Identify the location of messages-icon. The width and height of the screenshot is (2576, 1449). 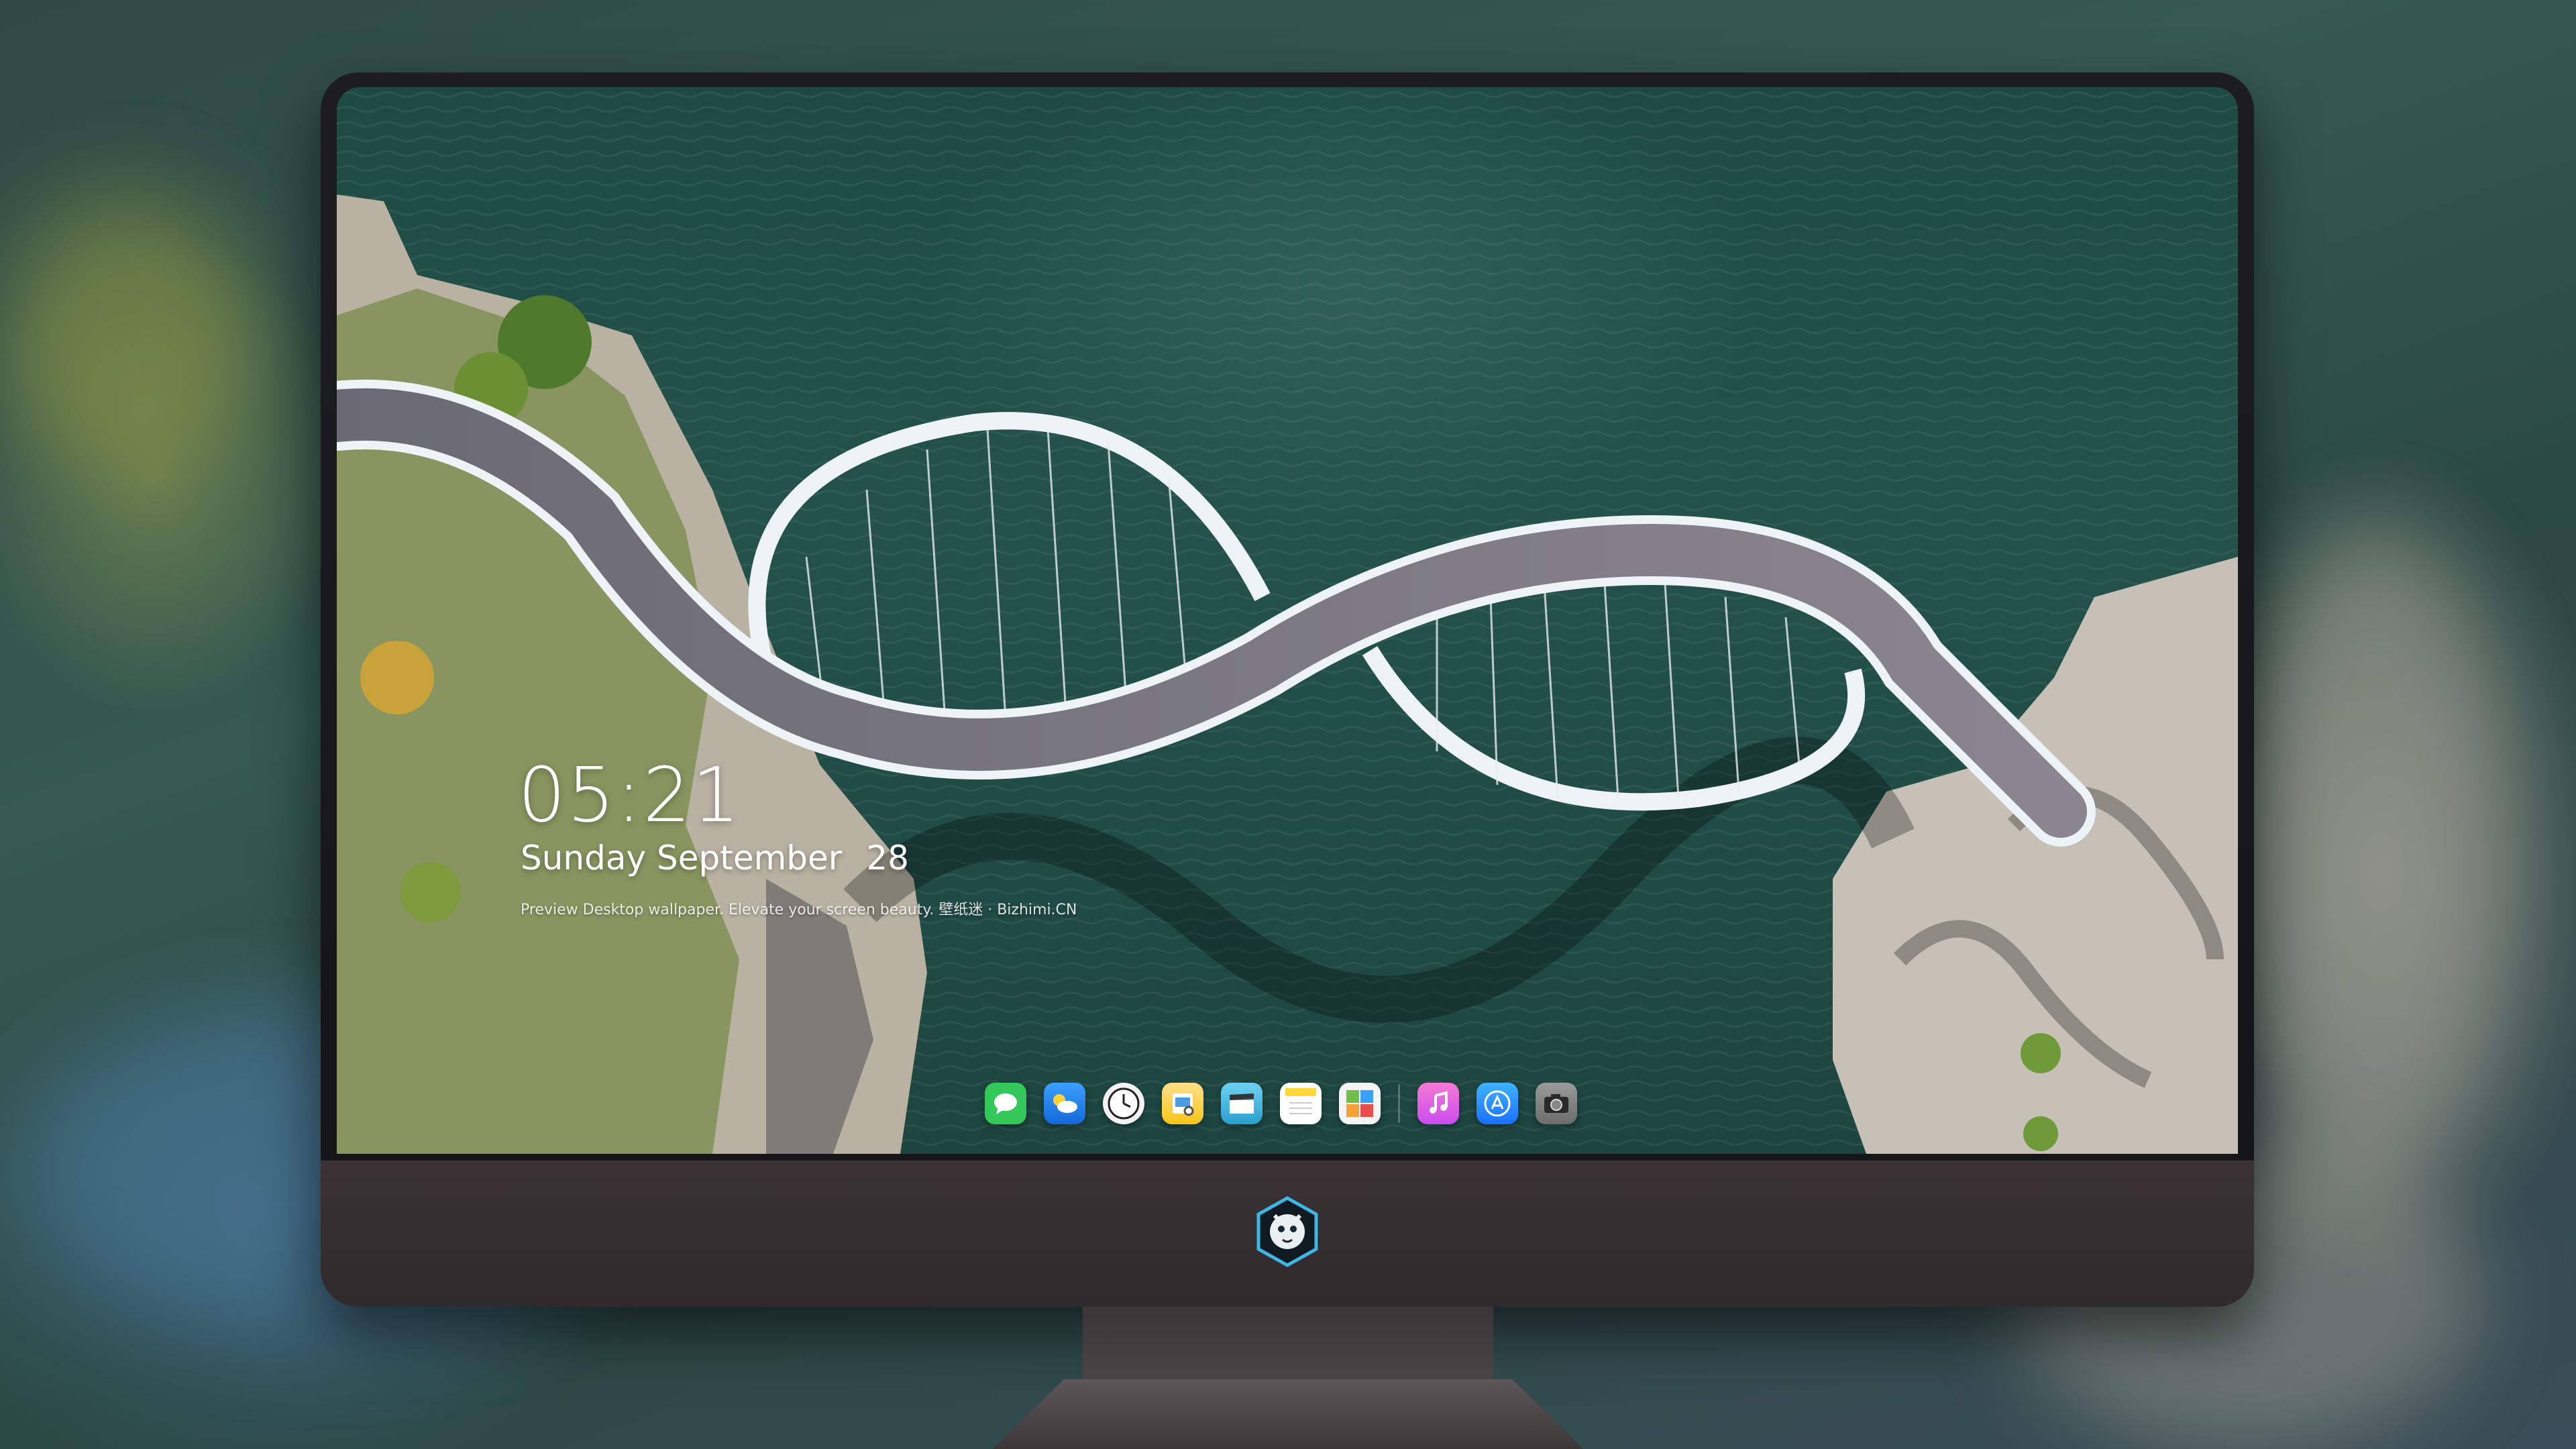
(1005, 1103).